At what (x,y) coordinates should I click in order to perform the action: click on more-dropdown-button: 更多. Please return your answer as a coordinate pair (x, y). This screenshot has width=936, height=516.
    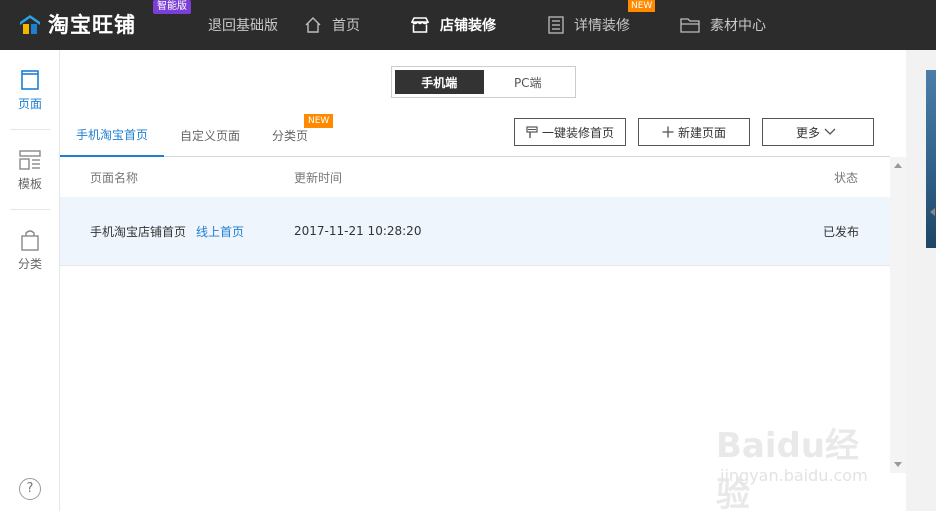
    Looking at the image, I should click on (818, 132).